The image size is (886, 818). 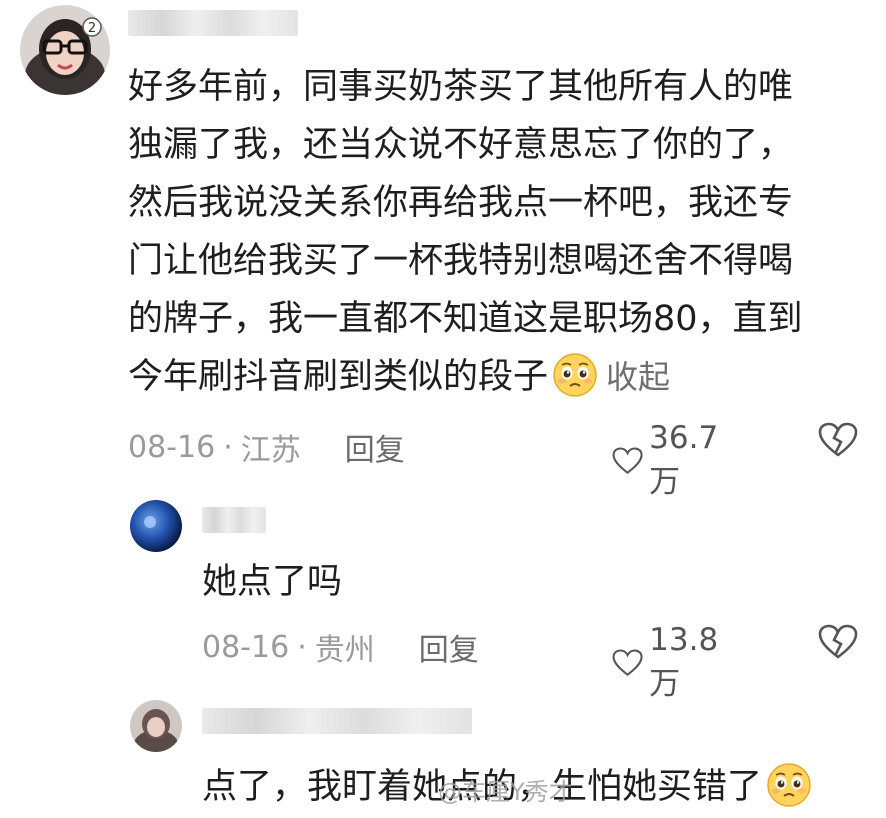 I want to click on comment-line: 的牌子，我一直都不知道这是职场80，直到, so click(x=465, y=319).